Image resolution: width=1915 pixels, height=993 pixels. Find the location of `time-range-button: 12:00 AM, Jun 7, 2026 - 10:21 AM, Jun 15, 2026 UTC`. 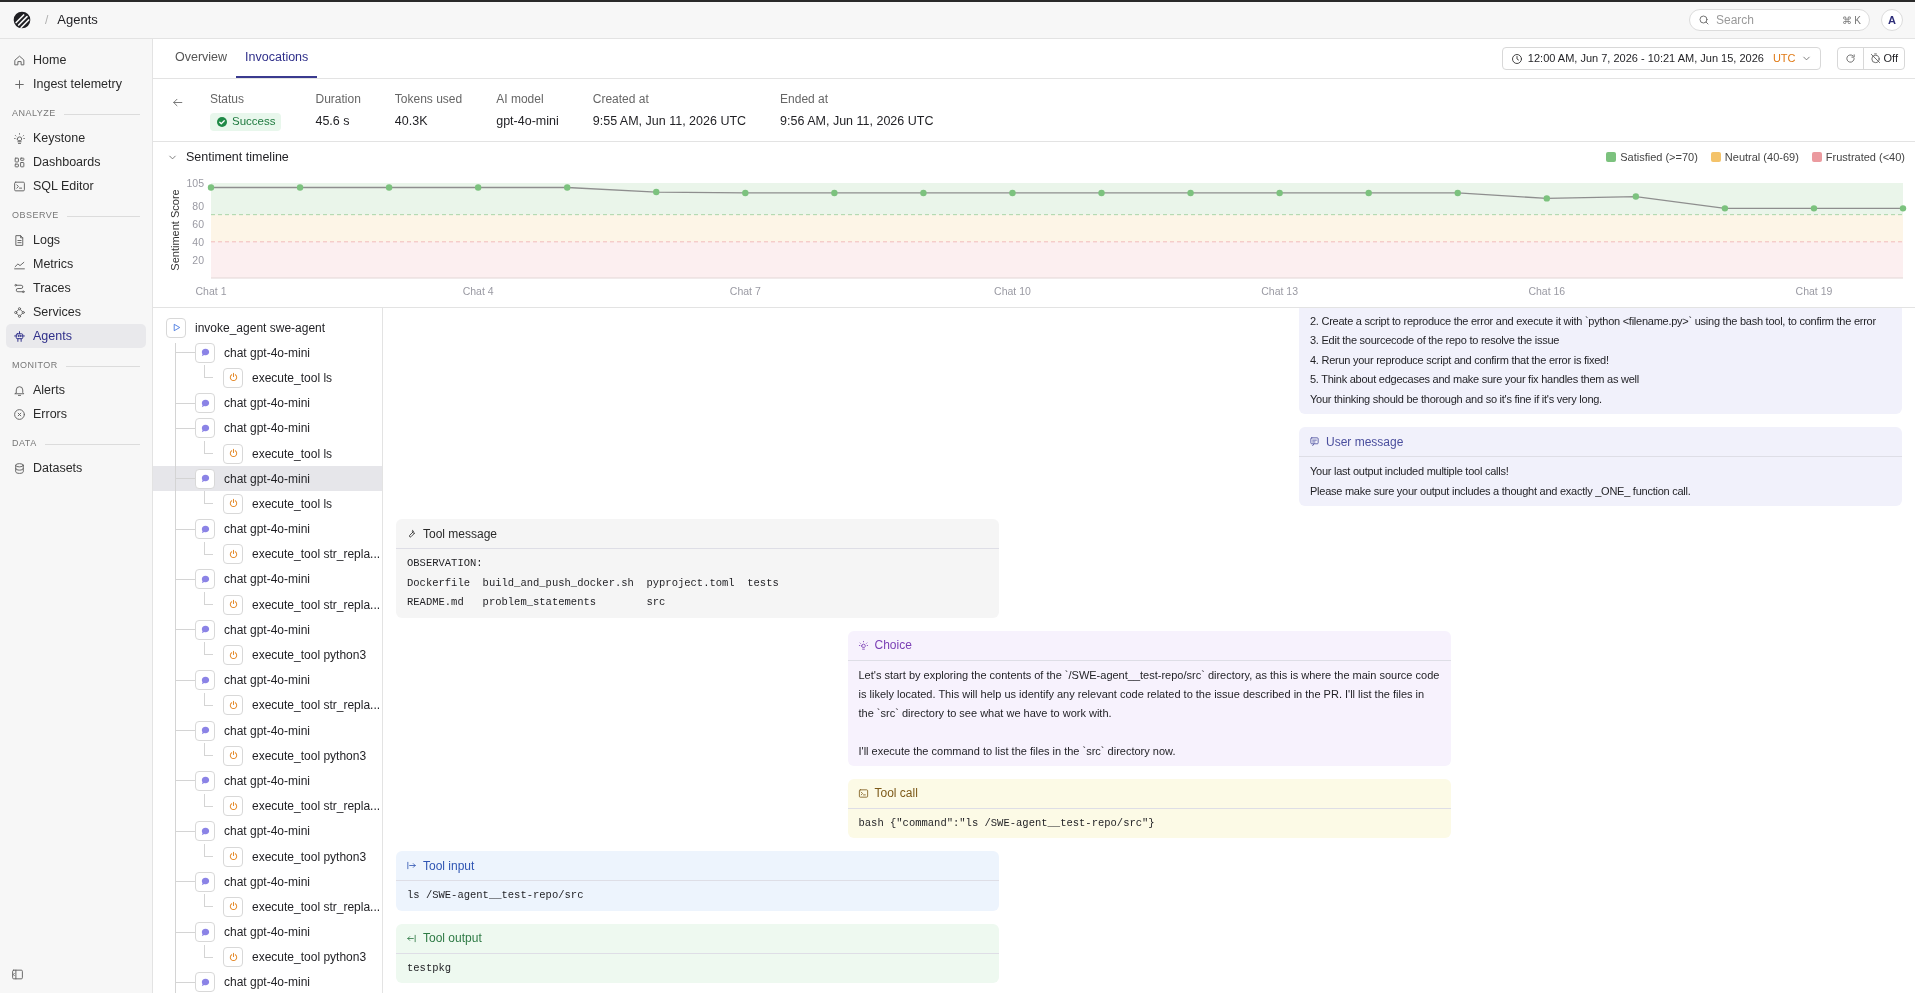

time-range-button: 12:00 AM, Jun 7, 2026 - 10:21 AM, Jun 15, 2026 UTC is located at coordinates (1661, 58).